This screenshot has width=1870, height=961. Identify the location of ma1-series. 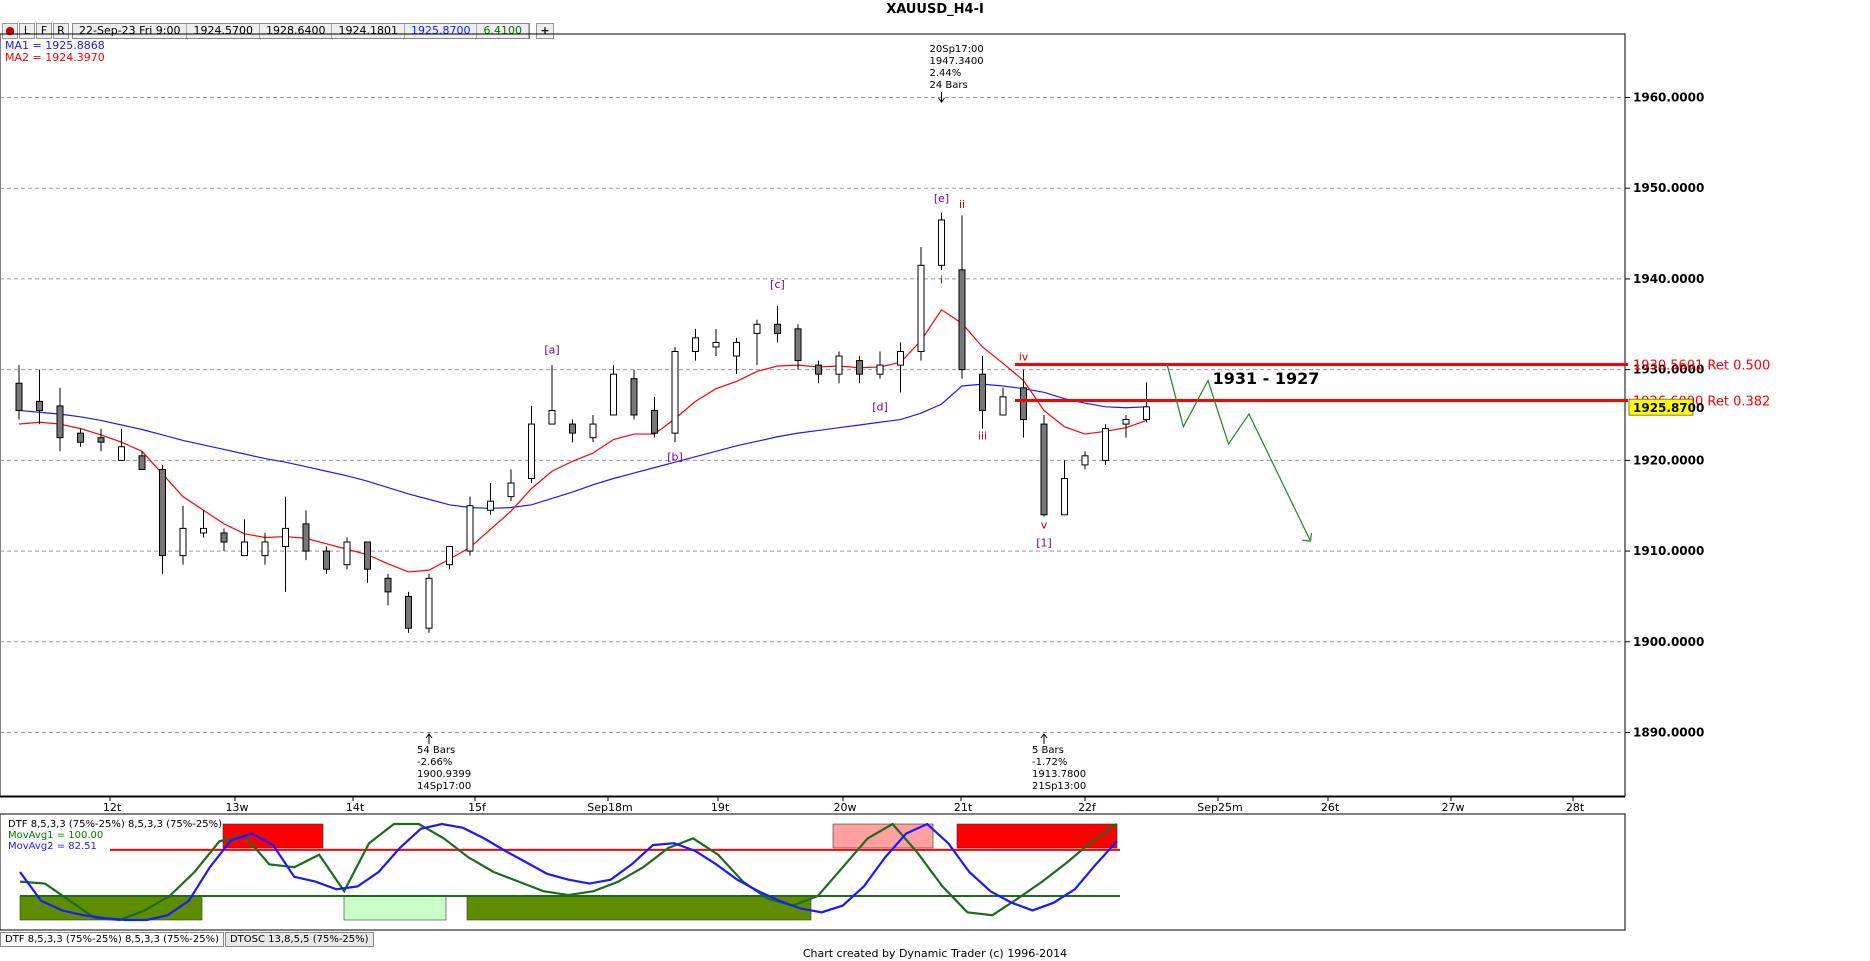
(582, 446).